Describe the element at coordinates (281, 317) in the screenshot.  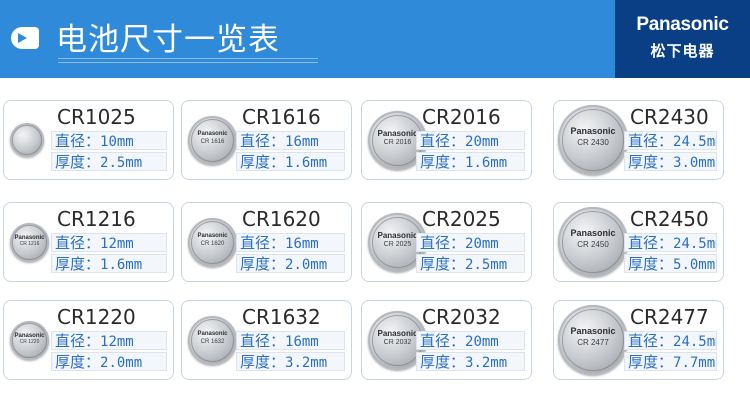
I see `battery-model: CR1632` at that location.